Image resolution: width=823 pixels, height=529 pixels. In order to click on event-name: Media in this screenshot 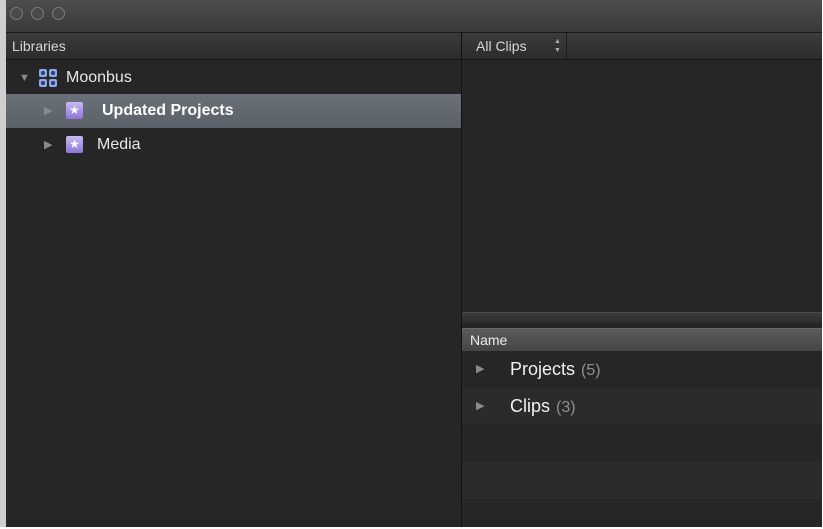, I will do `click(119, 144)`.